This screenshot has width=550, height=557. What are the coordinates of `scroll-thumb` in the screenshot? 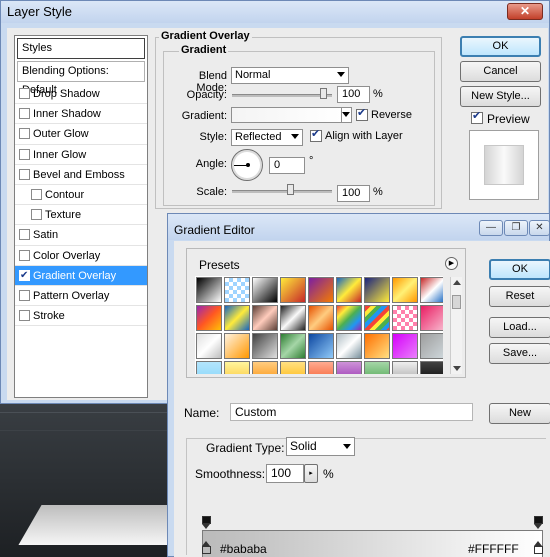 It's located at (456, 302).